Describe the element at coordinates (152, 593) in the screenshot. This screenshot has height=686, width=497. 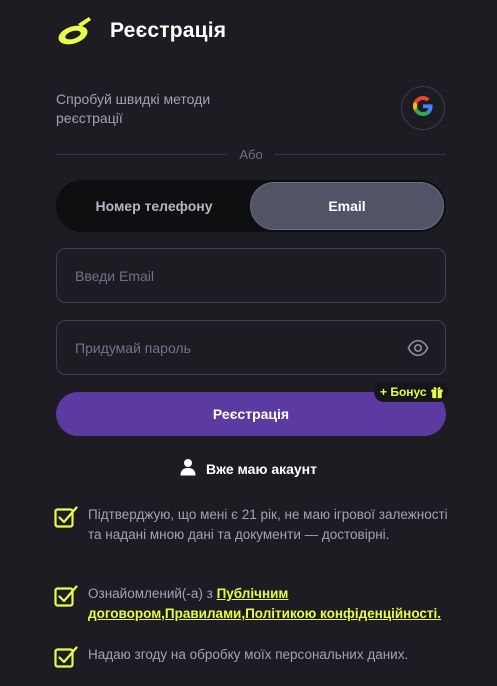
I see `consent-terms-prefix: Ознайомлений(-а) з` at that location.